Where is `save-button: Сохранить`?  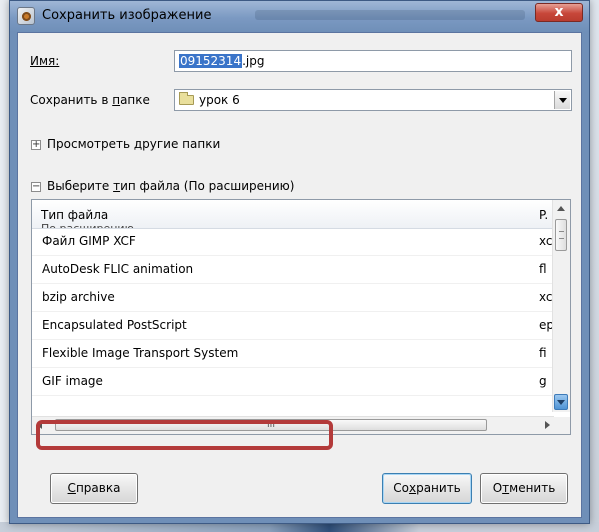
save-button: Сохранить is located at coordinates (427, 488).